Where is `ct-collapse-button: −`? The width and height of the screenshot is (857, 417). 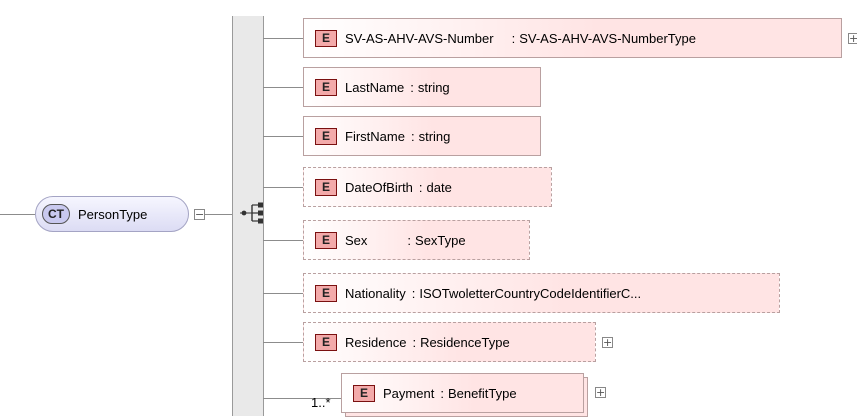
ct-collapse-button: − is located at coordinates (199, 214).